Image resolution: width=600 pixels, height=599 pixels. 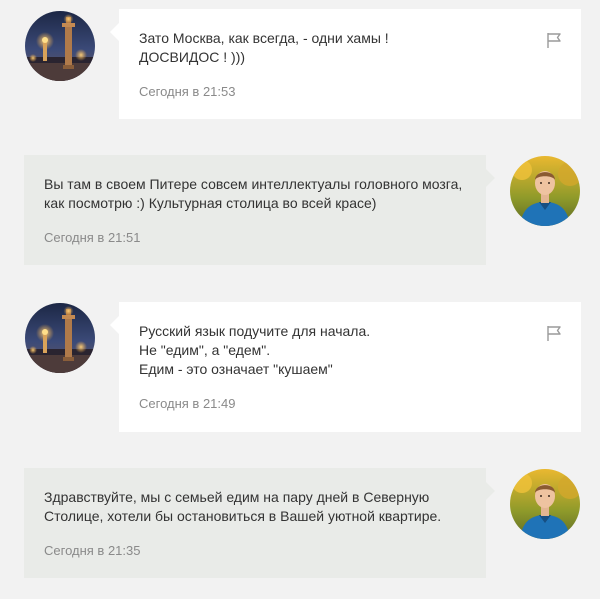 I want to click on message-time: Сегодня в 21:49, so click(x=187, y=403).